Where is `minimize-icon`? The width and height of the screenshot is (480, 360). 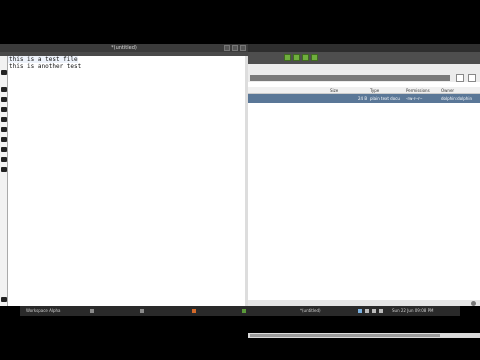
minimize-icon is located at coordinates (227, 48).